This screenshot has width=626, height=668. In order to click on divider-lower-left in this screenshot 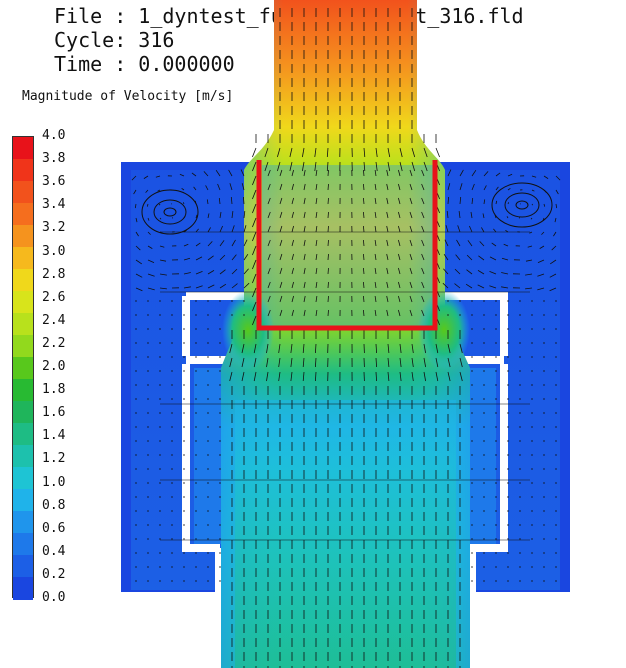, I will do `click(218, 570)`.